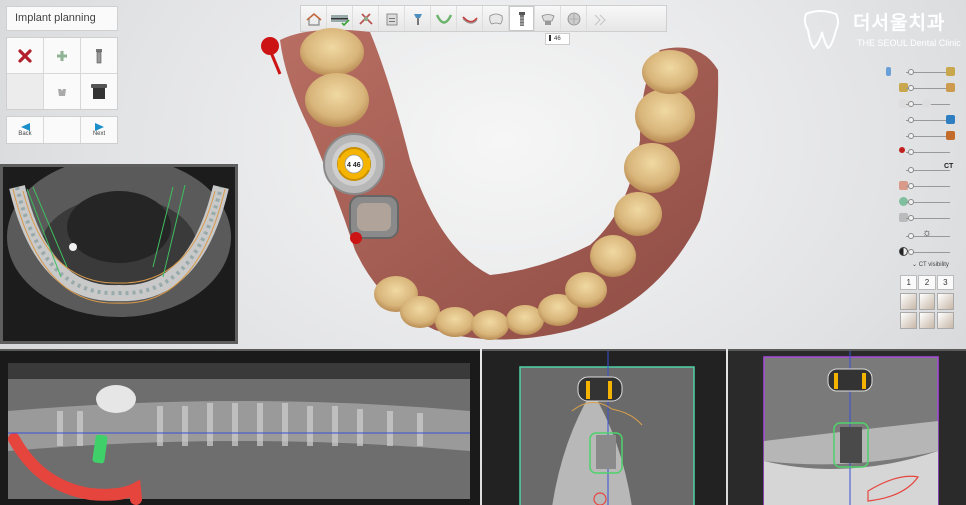 This screenshot has height=505, width=966. I want to click on abutment-button, so click(62, 91).